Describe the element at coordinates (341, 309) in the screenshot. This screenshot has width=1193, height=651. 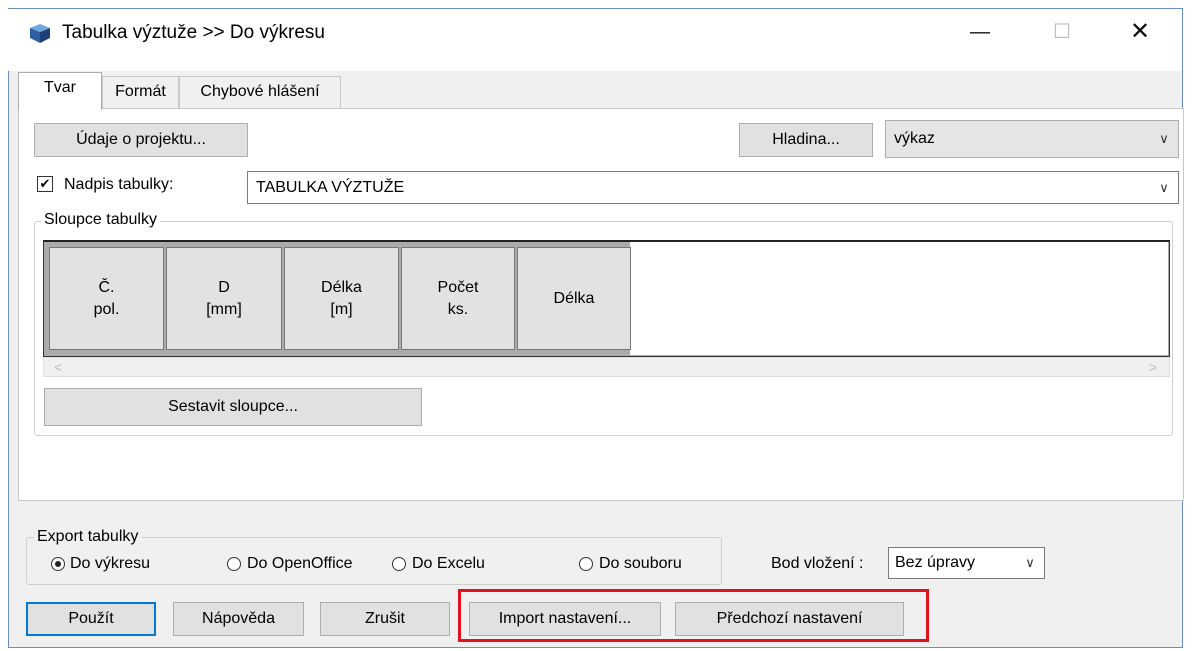
I see `column-3-line2: [m]` at that location.